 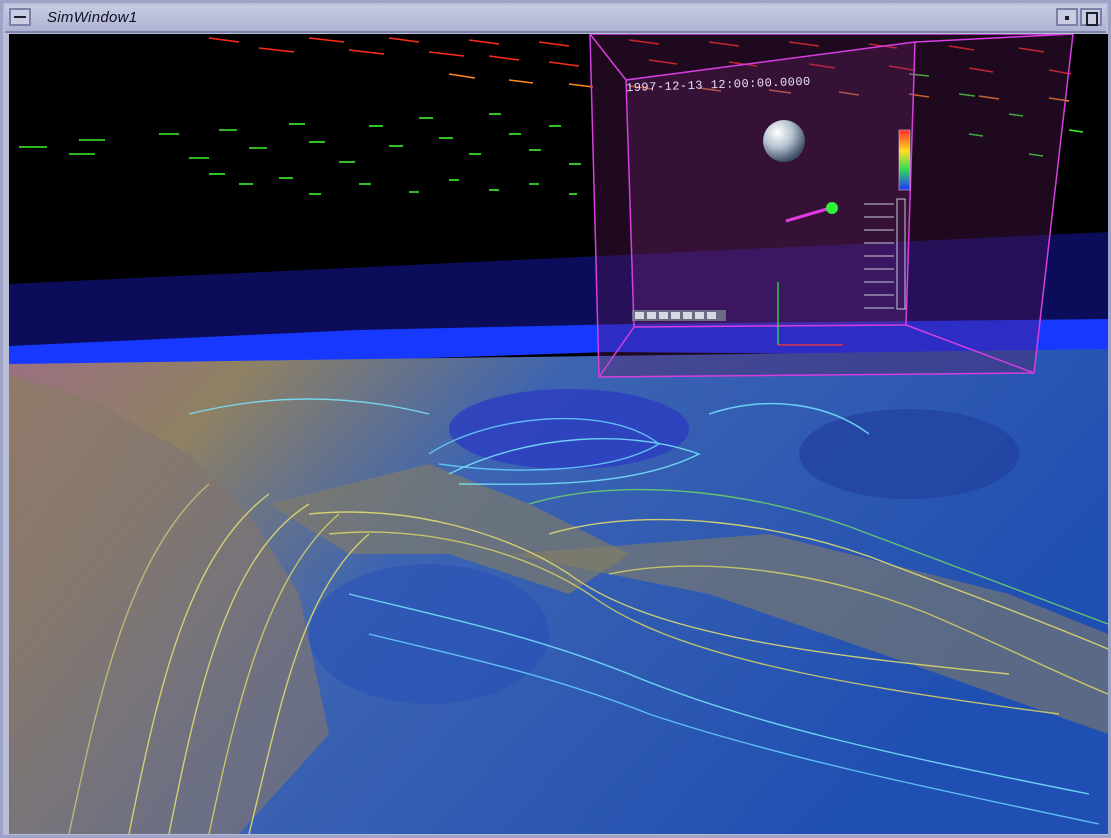 What do you see at coordinates (1091, 17) in the screenshot?
I see `maximize-button` at bounding box center [1091, 17].